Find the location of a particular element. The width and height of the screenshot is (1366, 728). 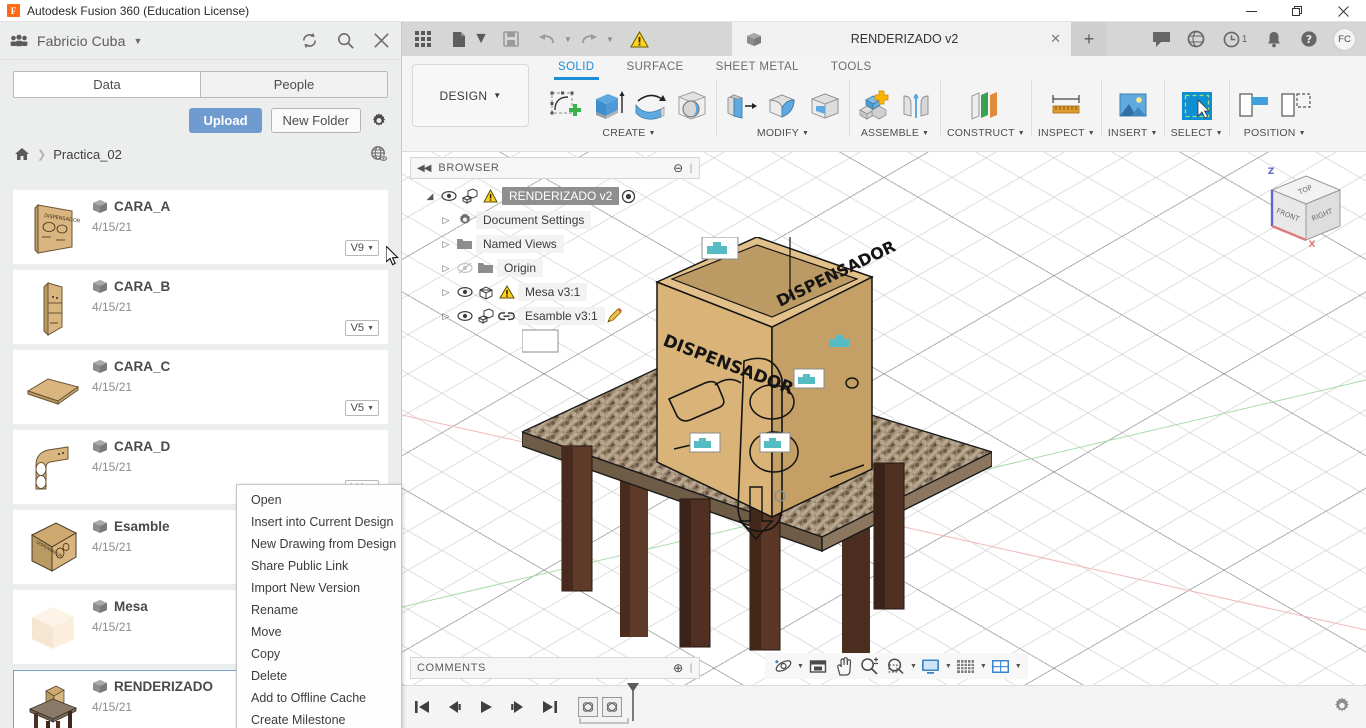

ribbon-group-construct-label: CONSTRUCT ▼ is located at coordinates (986, 133).